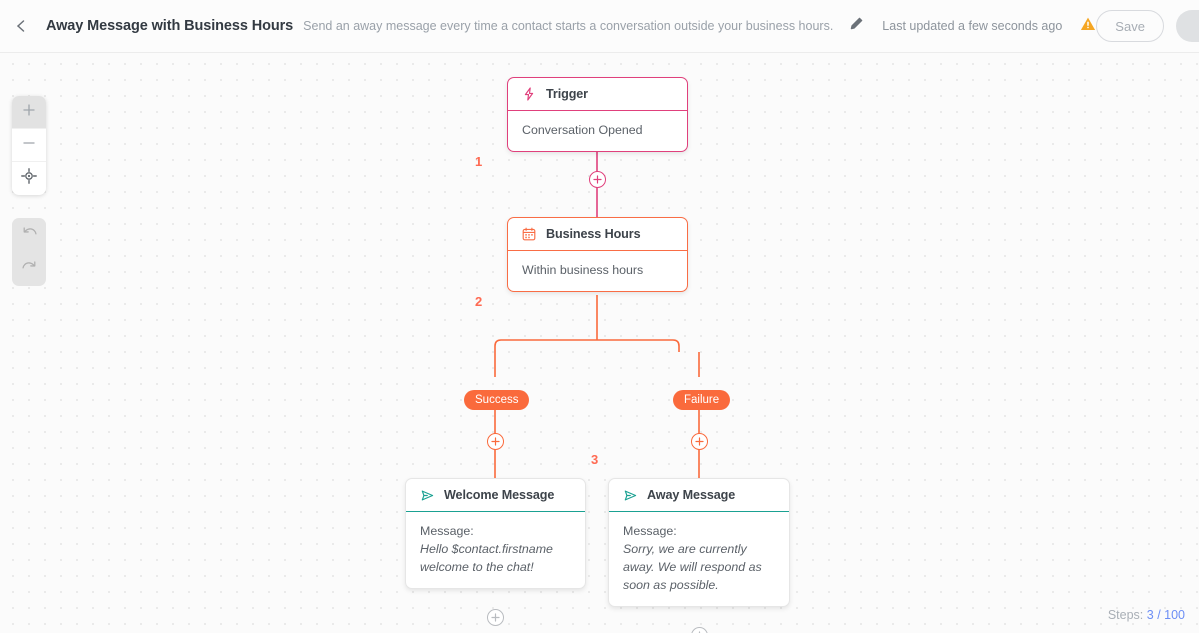 The image size is (1199, 633). I want to click on crosshair-icon, so click(29, 178).